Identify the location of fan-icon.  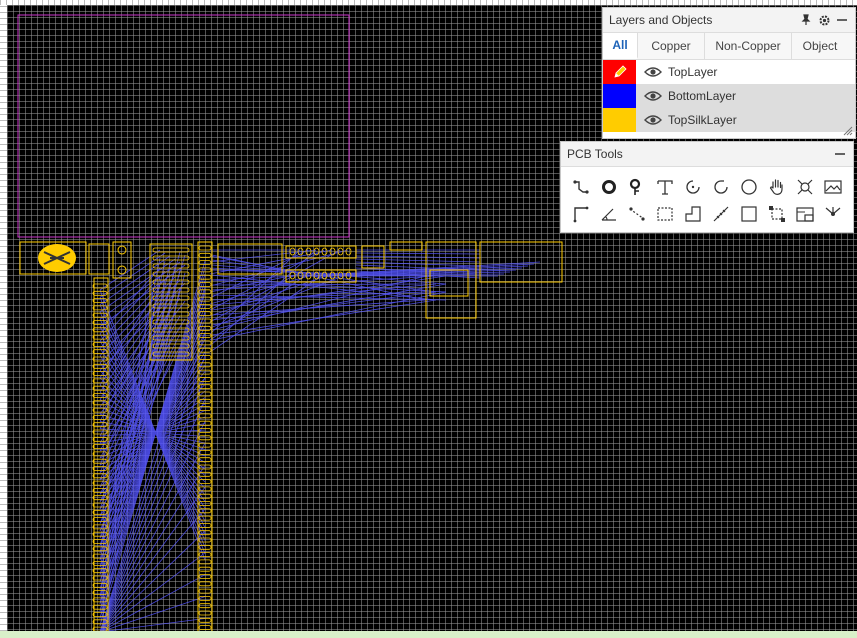
(833, 211).